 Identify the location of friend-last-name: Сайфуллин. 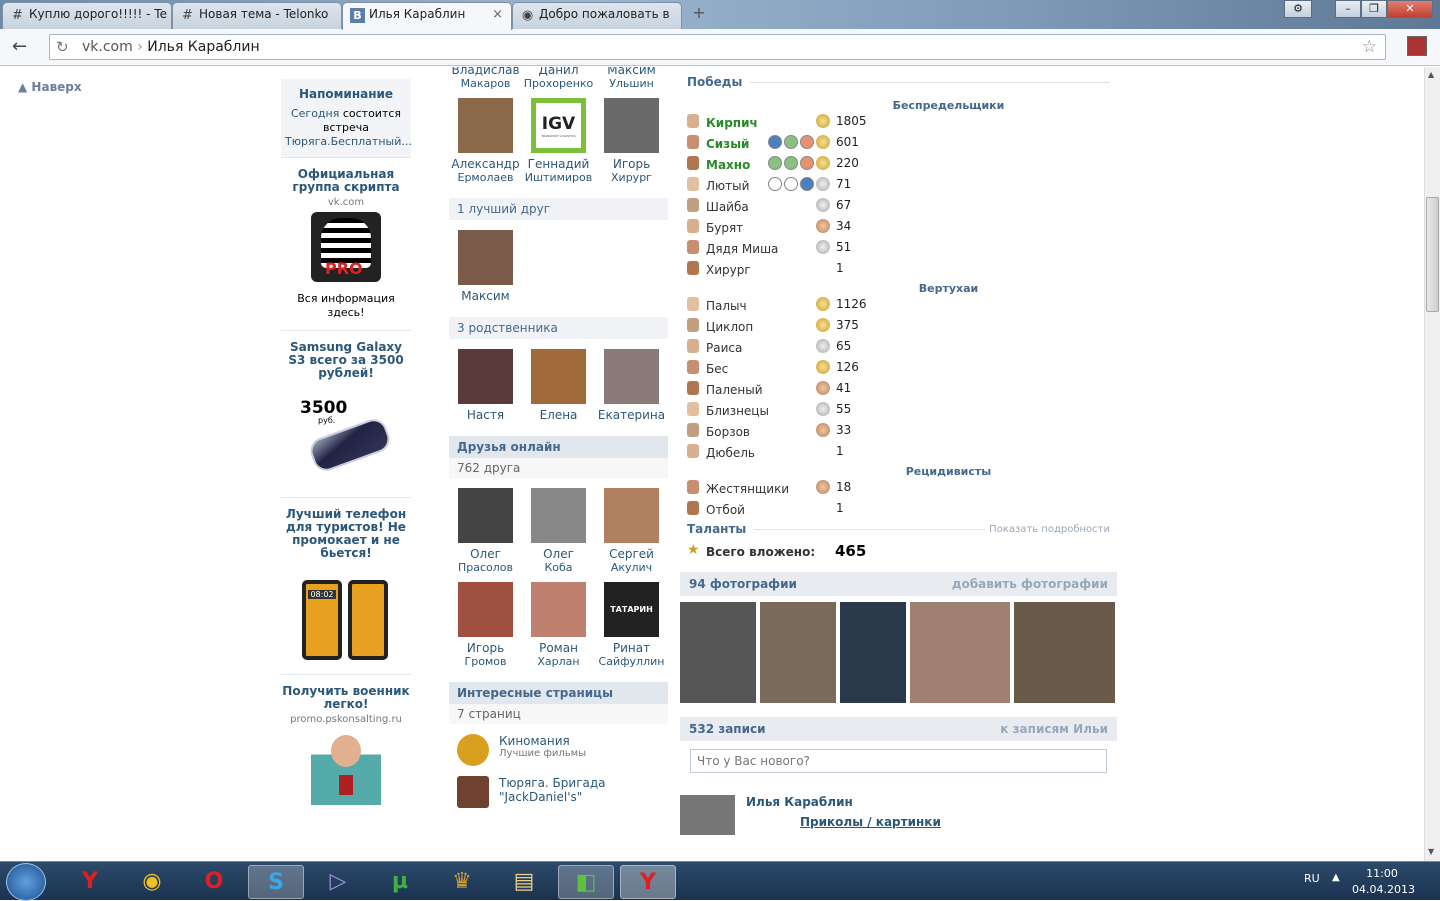
(631, 661).